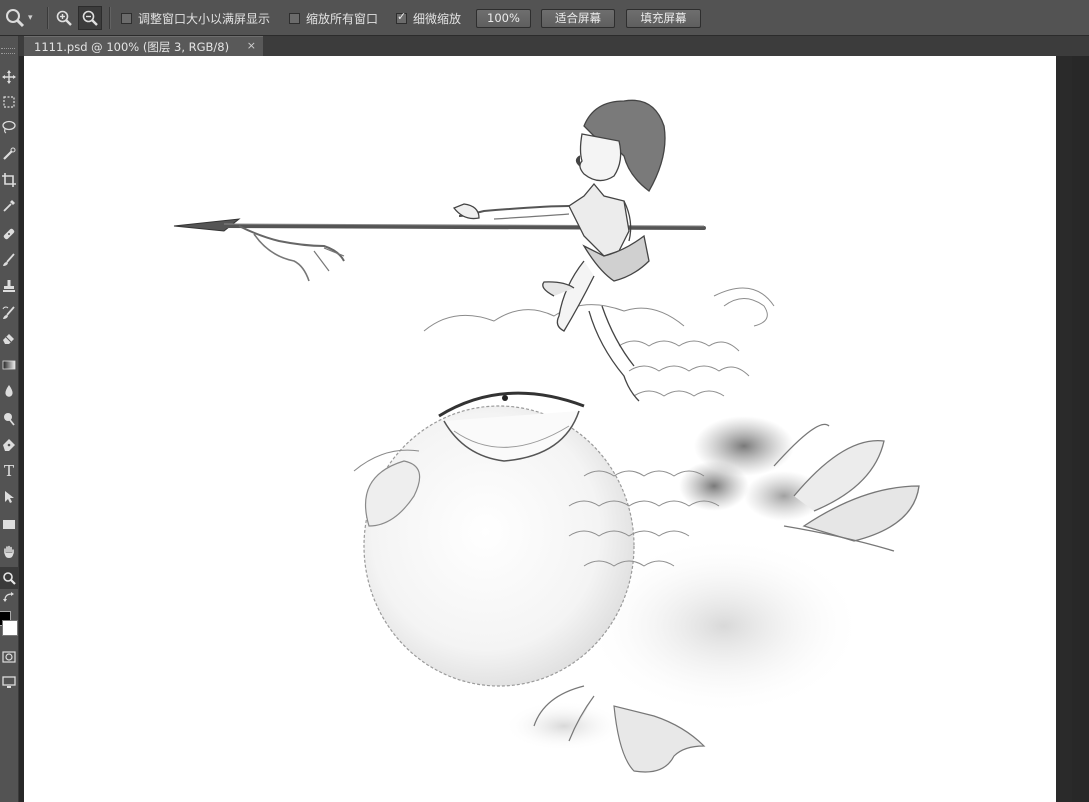  I want to click on chevron-down-icon: ▾, so click(30, 18).